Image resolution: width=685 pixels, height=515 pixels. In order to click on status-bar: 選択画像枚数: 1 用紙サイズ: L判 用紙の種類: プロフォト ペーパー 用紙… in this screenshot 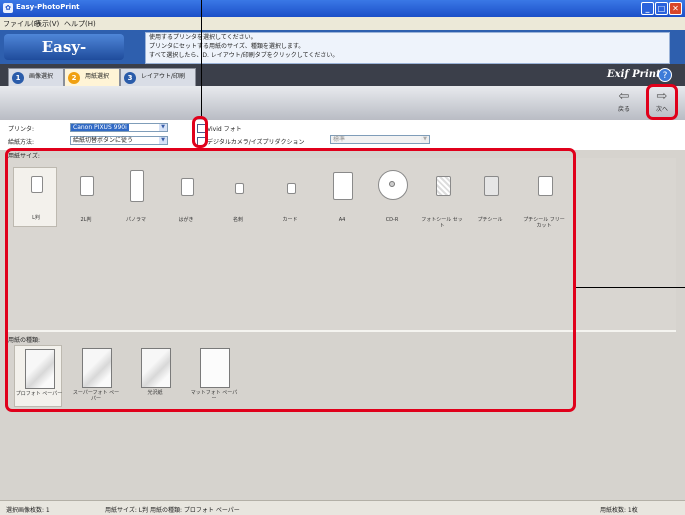, I will do `click(342, 507)`.